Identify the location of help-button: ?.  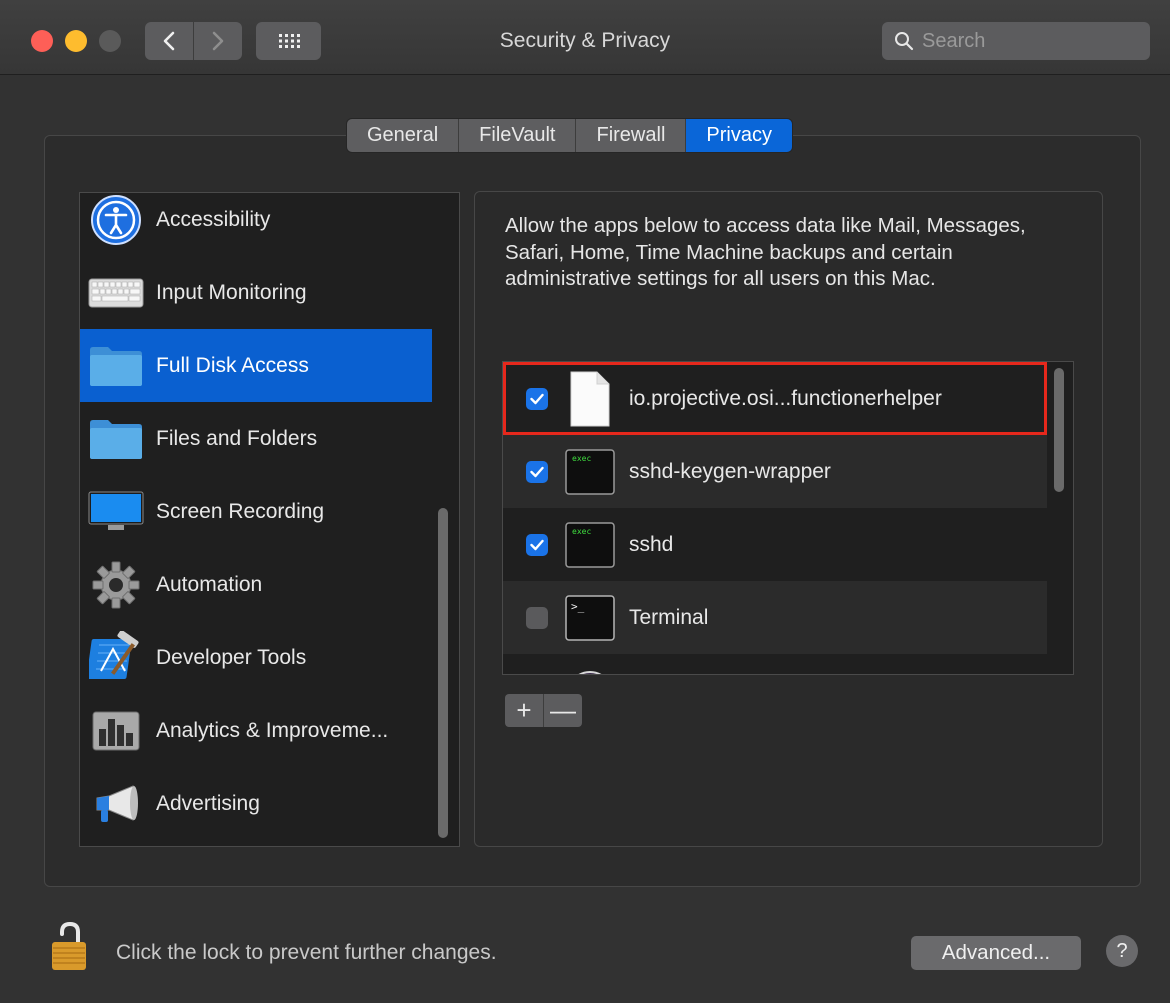
(1122, 951).